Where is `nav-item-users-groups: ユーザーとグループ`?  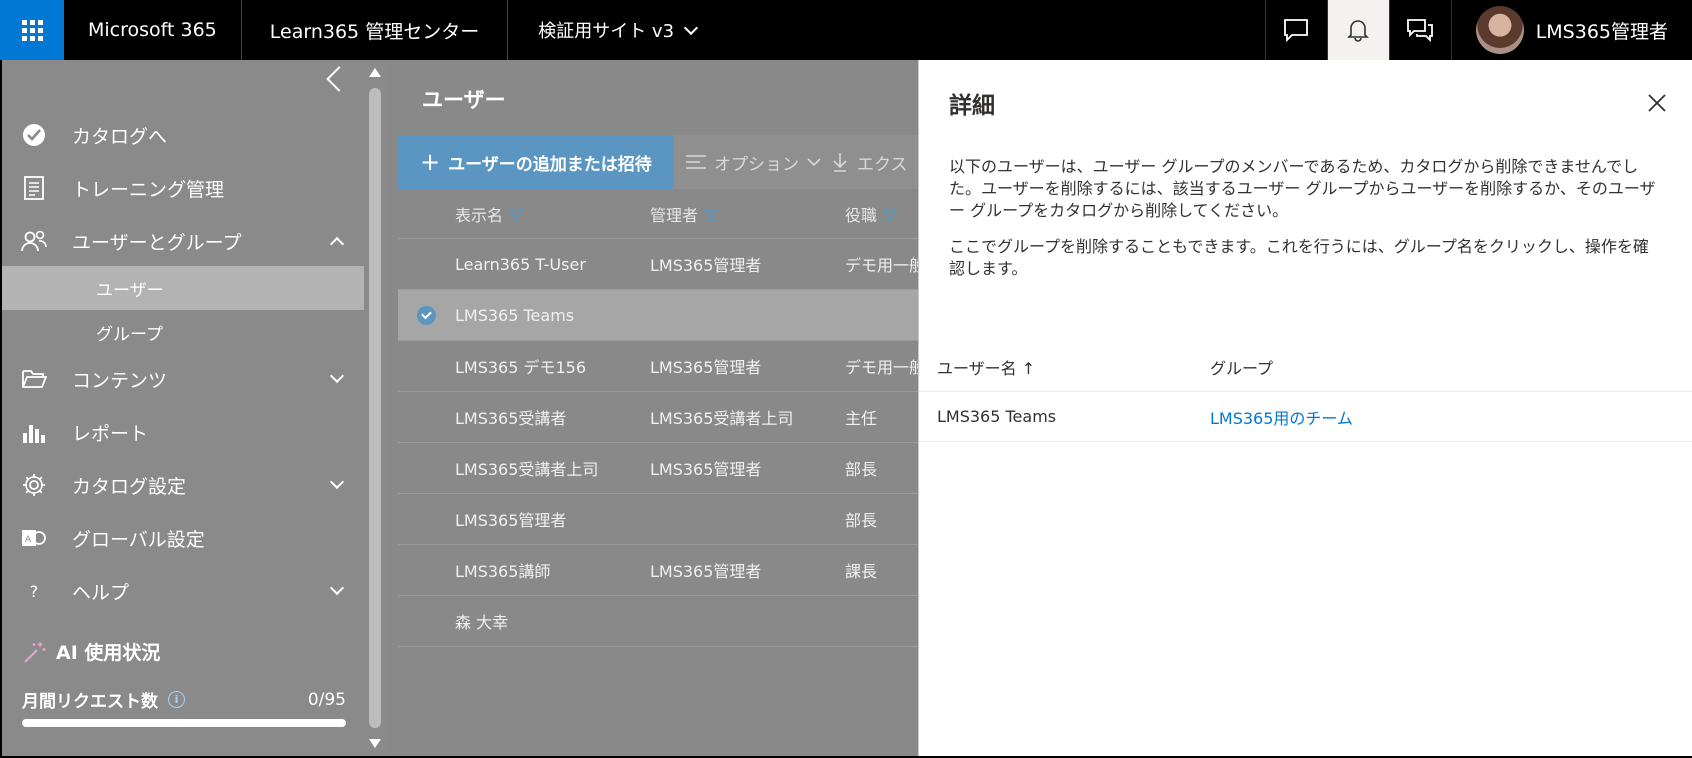 nav-item-users-groups: ユーザーとグループ is located at coordinates (183, 241).